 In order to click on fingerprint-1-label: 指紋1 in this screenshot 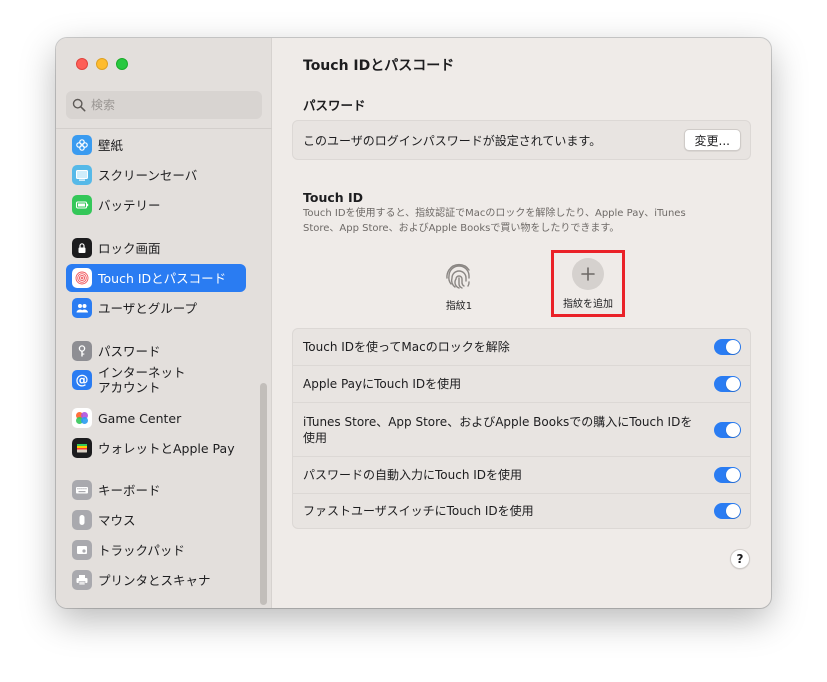, I will do `click(459, 306)`.